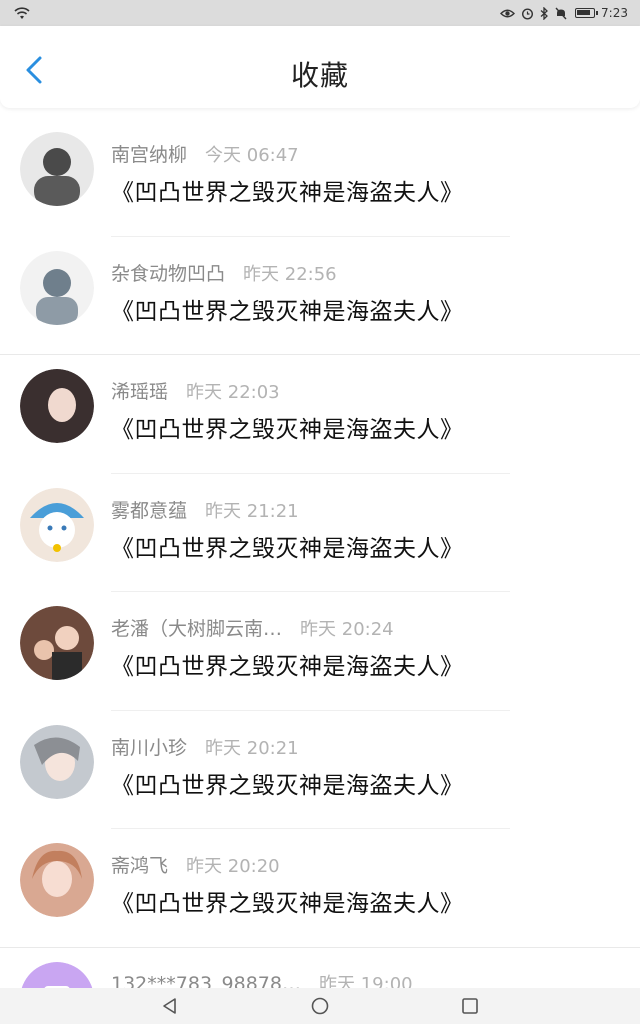 Image resolution: width=640 pixels, height=1024 pixels. What do you see at coordinates (614, 13) in the screenshot?
I see `status-time: 7:23` at bounding box center [614, 13].